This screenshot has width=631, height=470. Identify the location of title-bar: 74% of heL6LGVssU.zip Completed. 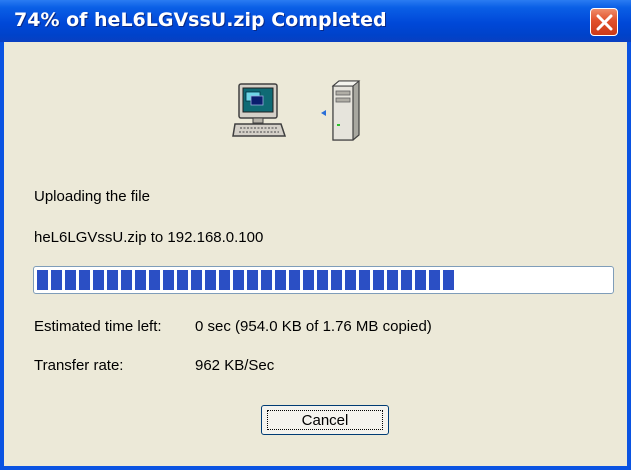
(315, 21).